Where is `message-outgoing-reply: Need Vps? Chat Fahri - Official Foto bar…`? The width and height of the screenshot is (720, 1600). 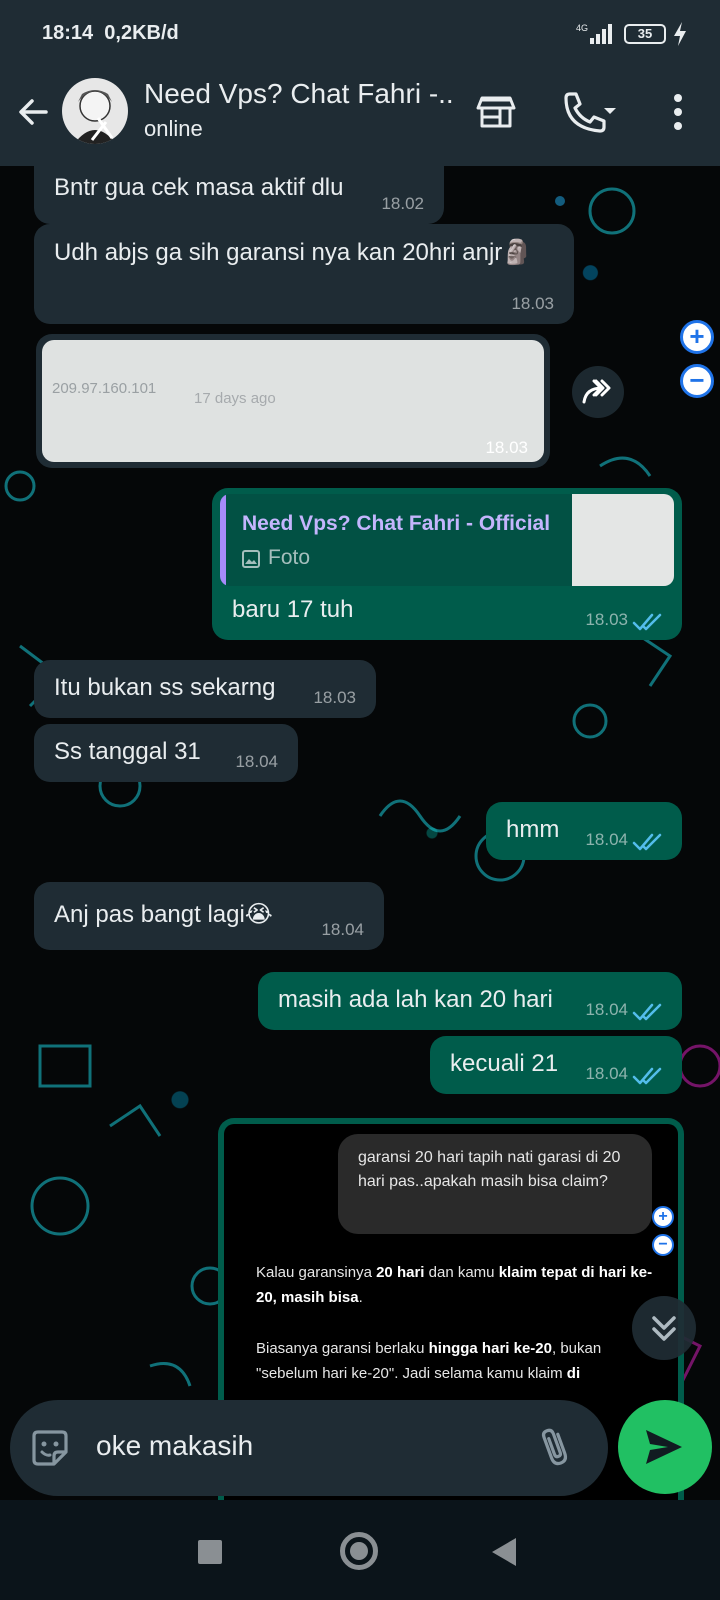
message-outgoing-reply: Need Vps? Chat Fahri - Official Foto bar… is located at coordinates (447, 564).